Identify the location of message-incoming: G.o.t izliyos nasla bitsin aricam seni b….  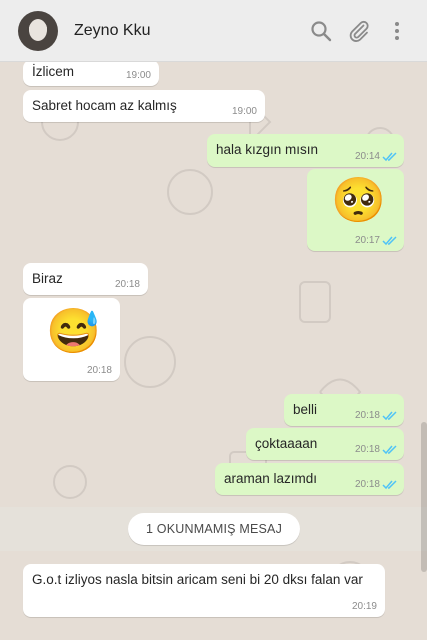
(204, 590).